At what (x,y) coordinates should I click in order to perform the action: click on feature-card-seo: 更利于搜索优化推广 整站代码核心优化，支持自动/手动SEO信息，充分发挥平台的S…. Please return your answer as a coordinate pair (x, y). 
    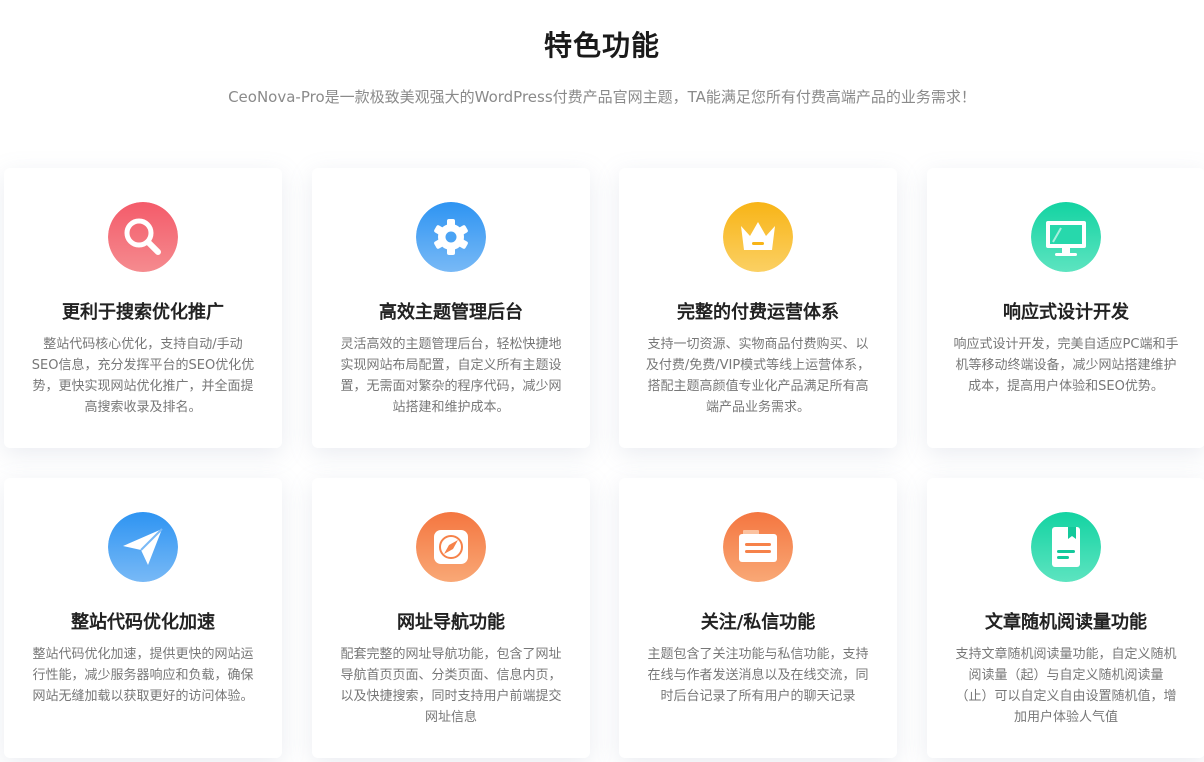
    Looking at the image, I should click on (143, 308).